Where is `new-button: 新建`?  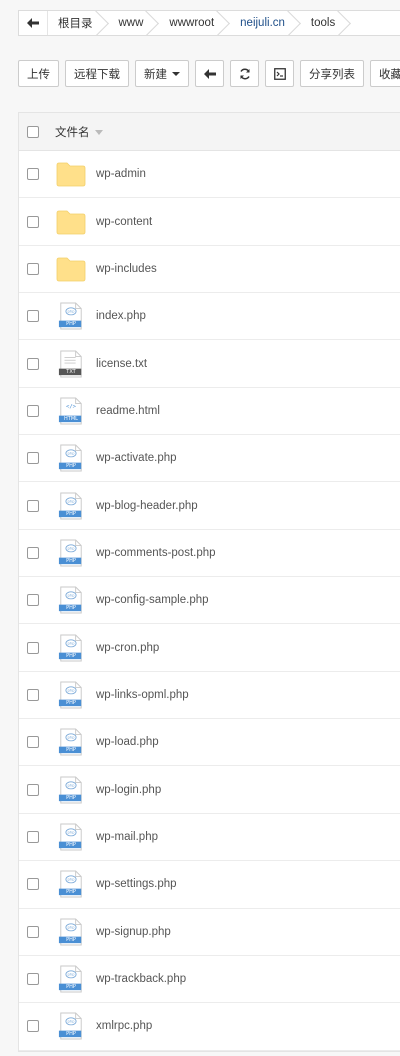
new-button: 新建 is located at coordinates (162, 73).